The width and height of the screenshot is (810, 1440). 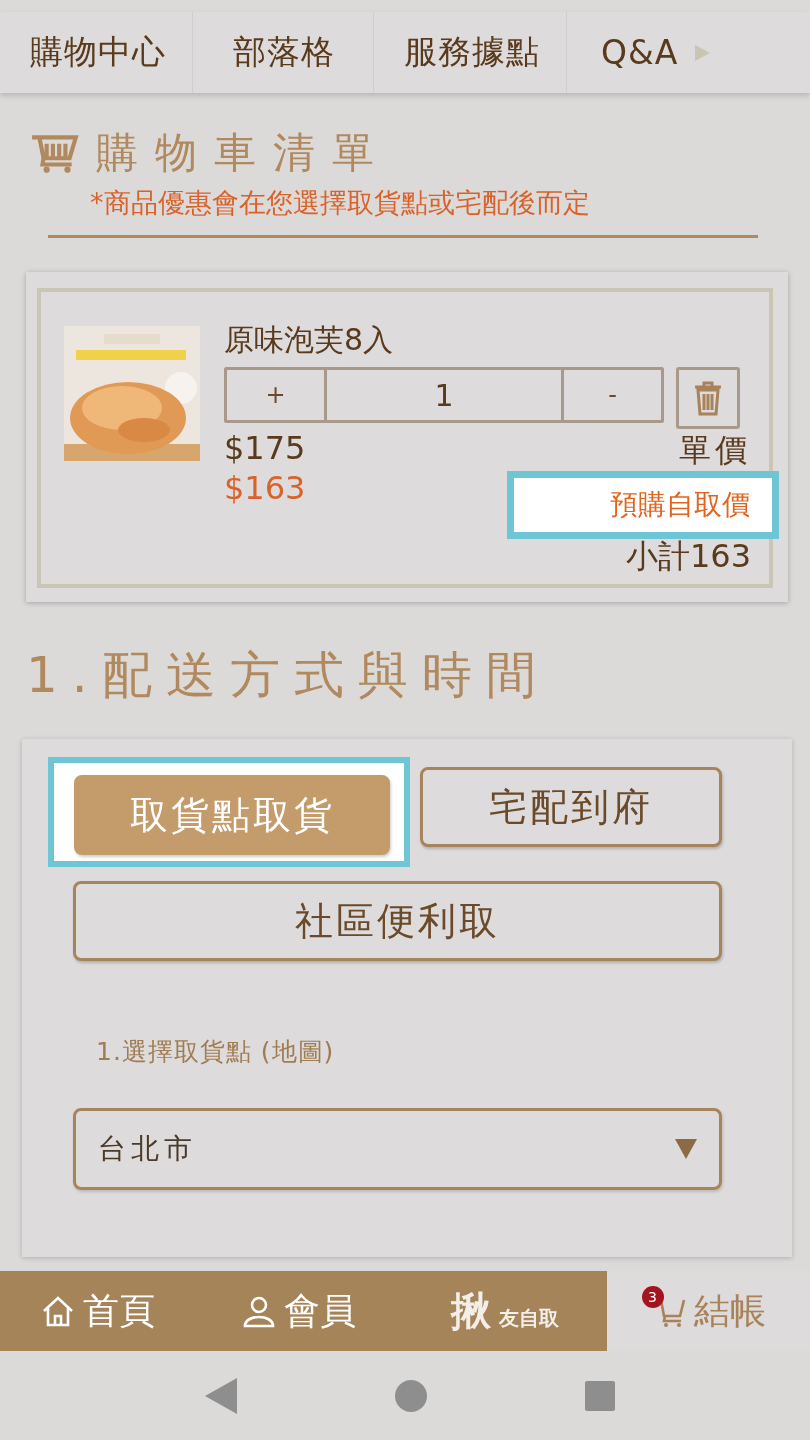 I want to click on subtotal-text: 小計163, so click(x=688, y=556).